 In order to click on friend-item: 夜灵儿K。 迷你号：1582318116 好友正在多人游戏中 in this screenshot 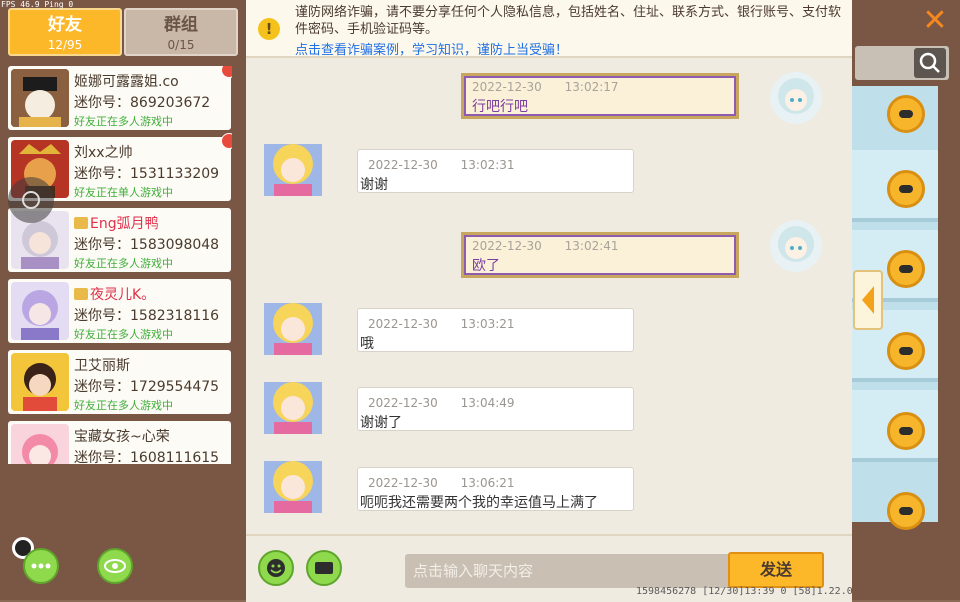, I will do `click(119, 311)`.